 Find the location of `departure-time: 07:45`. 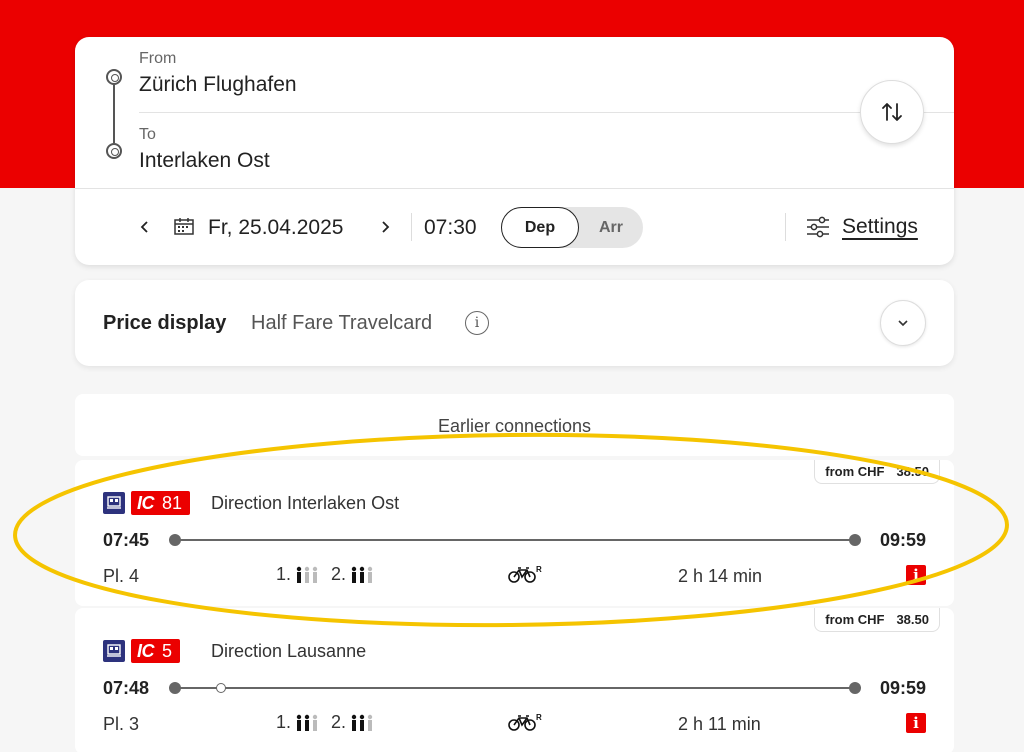

departure-time: 07:45 is located at coordinates (126, 540).